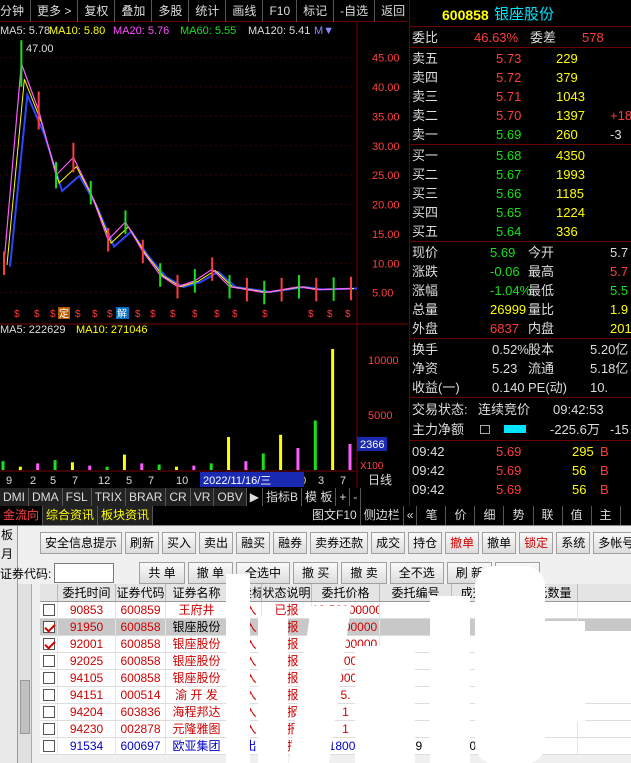 The image size is (631, 763). What do you see at coordinates (197, 592) in the screenshot?
I see `column-header: 证券名称` at bounding box center [197, 592].